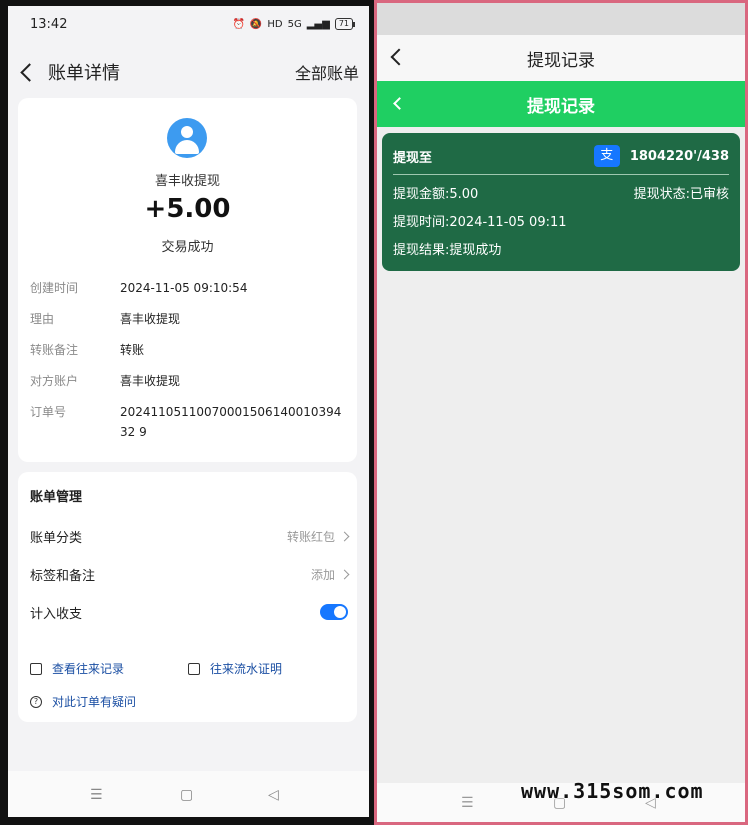  What do you see at coordinates (561, 156) in the screenshot?
I see `card-header-row: 提现至 支 1804220'/438` at bounding box center [561, 156].